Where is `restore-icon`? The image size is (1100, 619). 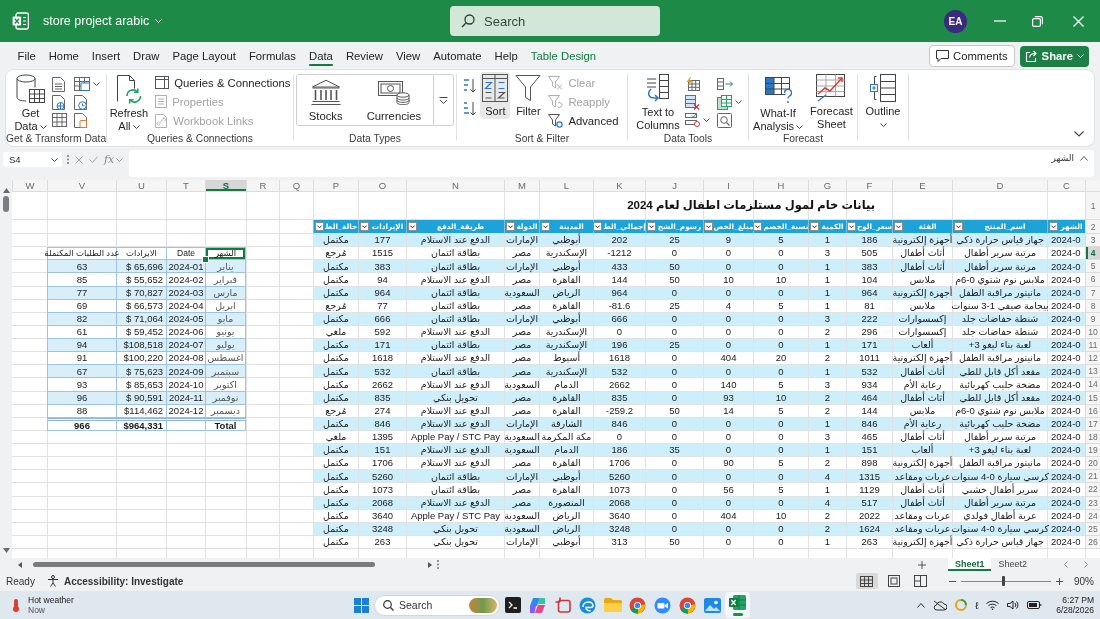
restore-icon is located at coordinates (1037, 21).